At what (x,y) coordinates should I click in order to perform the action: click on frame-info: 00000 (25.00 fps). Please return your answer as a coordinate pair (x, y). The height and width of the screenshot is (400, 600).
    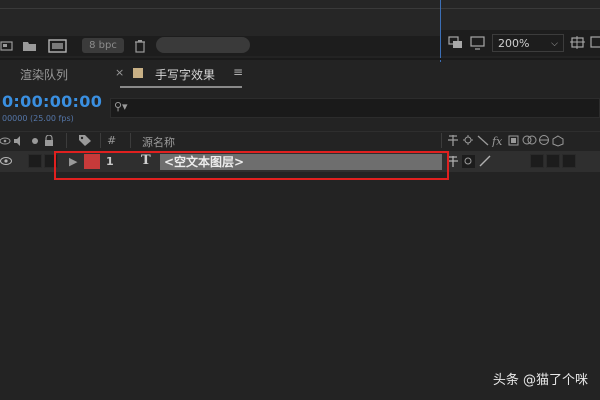
    Looking at the image, I should click on (38, 118).